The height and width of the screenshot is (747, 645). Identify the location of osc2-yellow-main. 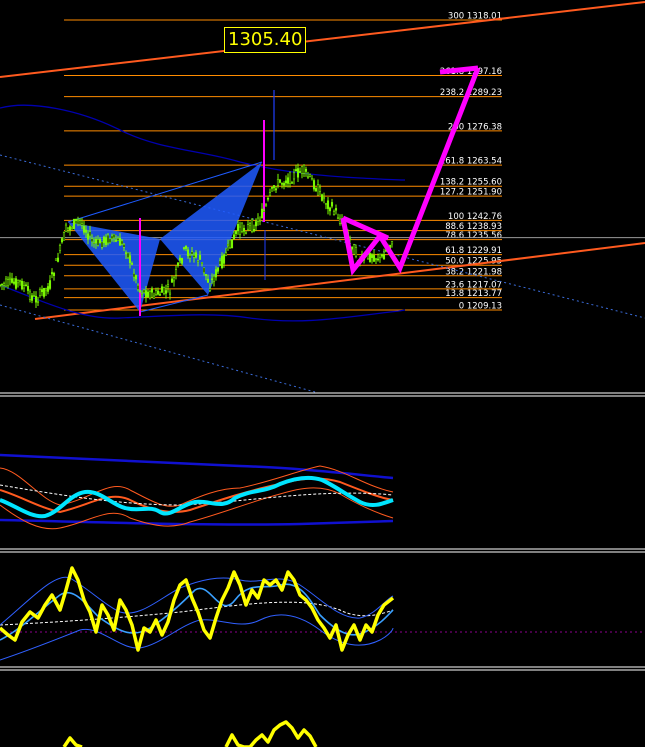
(197, 609).